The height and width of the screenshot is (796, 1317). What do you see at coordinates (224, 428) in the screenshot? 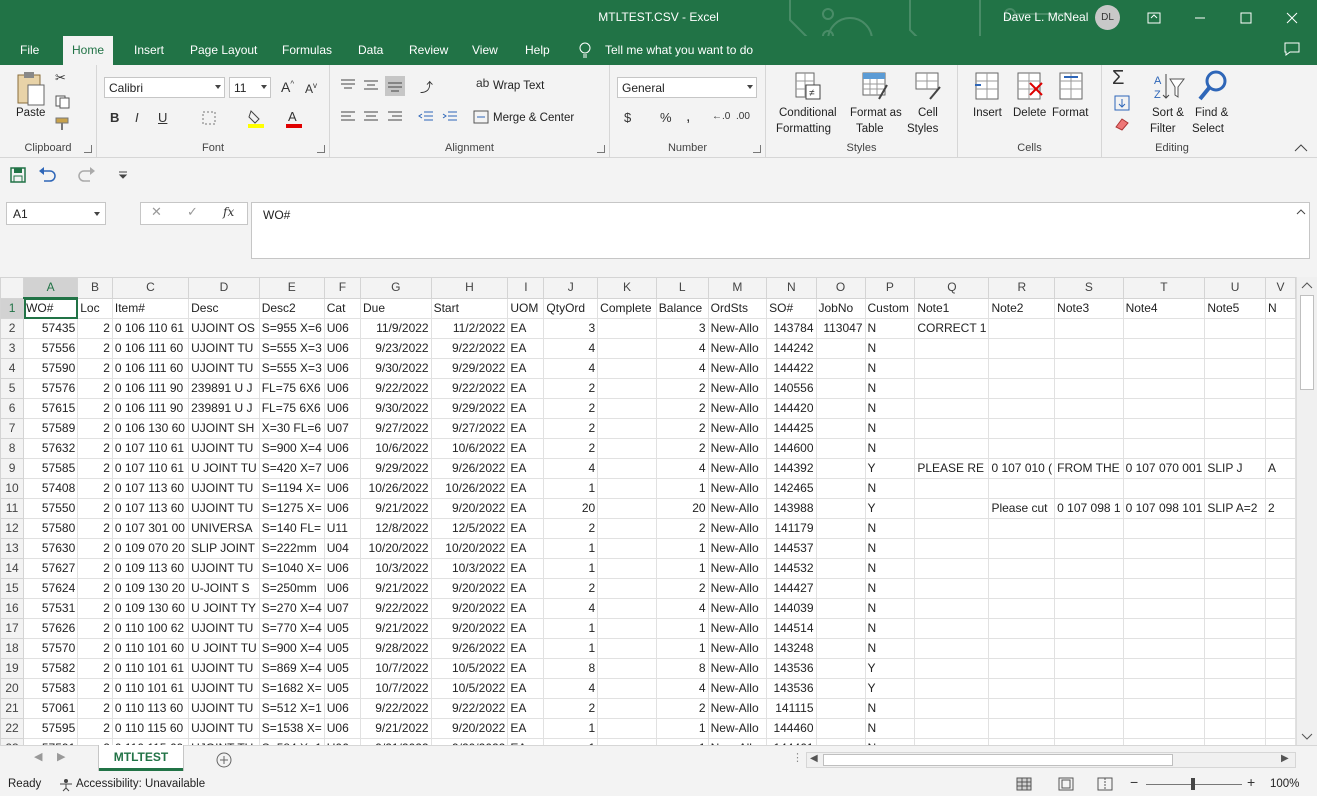
I see `cell: UJOINT SH` at bounding box center [224, 428].